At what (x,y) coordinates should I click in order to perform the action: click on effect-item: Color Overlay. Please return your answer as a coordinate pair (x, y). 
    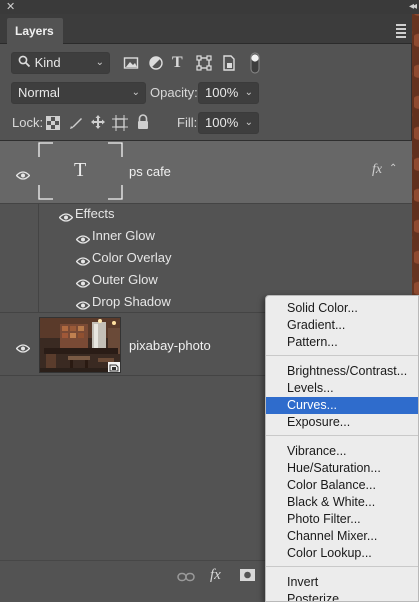
    Looking at the image, I should click on (226, 258).